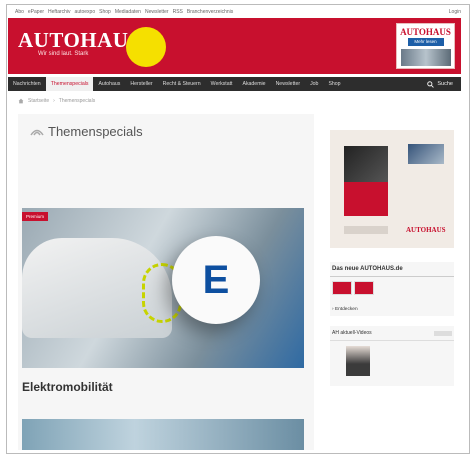 The width and height of the screenshot is (475, 456). What do you see at coordinates (392, 310) in the screenshot?
I see `new-site-link: › Entdecken` at bounding box center [392, 310].